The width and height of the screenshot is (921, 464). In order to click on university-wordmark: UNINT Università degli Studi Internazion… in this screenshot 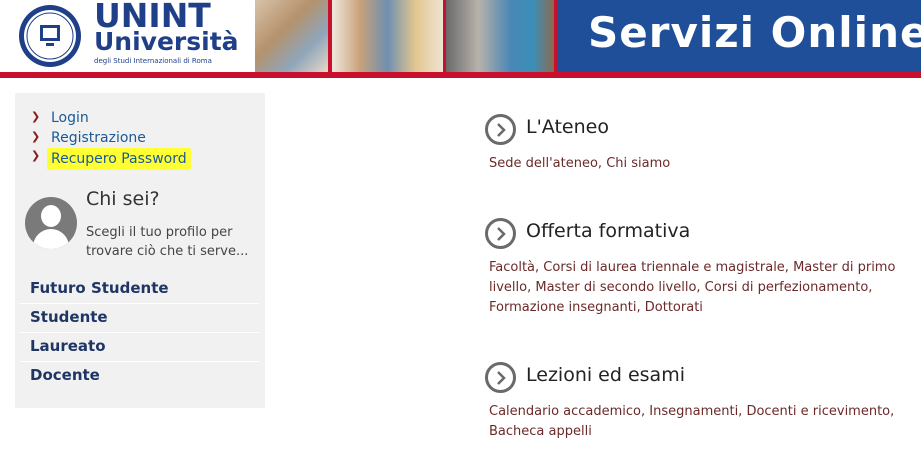, I will do `click(169, 35)`.